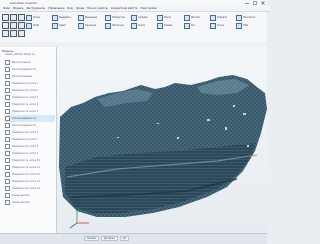 This screenshot has height=244, width=320. Describe the element at coordinates (92, 238) in the screenshot. I see `tab-home: Начало` at that location.